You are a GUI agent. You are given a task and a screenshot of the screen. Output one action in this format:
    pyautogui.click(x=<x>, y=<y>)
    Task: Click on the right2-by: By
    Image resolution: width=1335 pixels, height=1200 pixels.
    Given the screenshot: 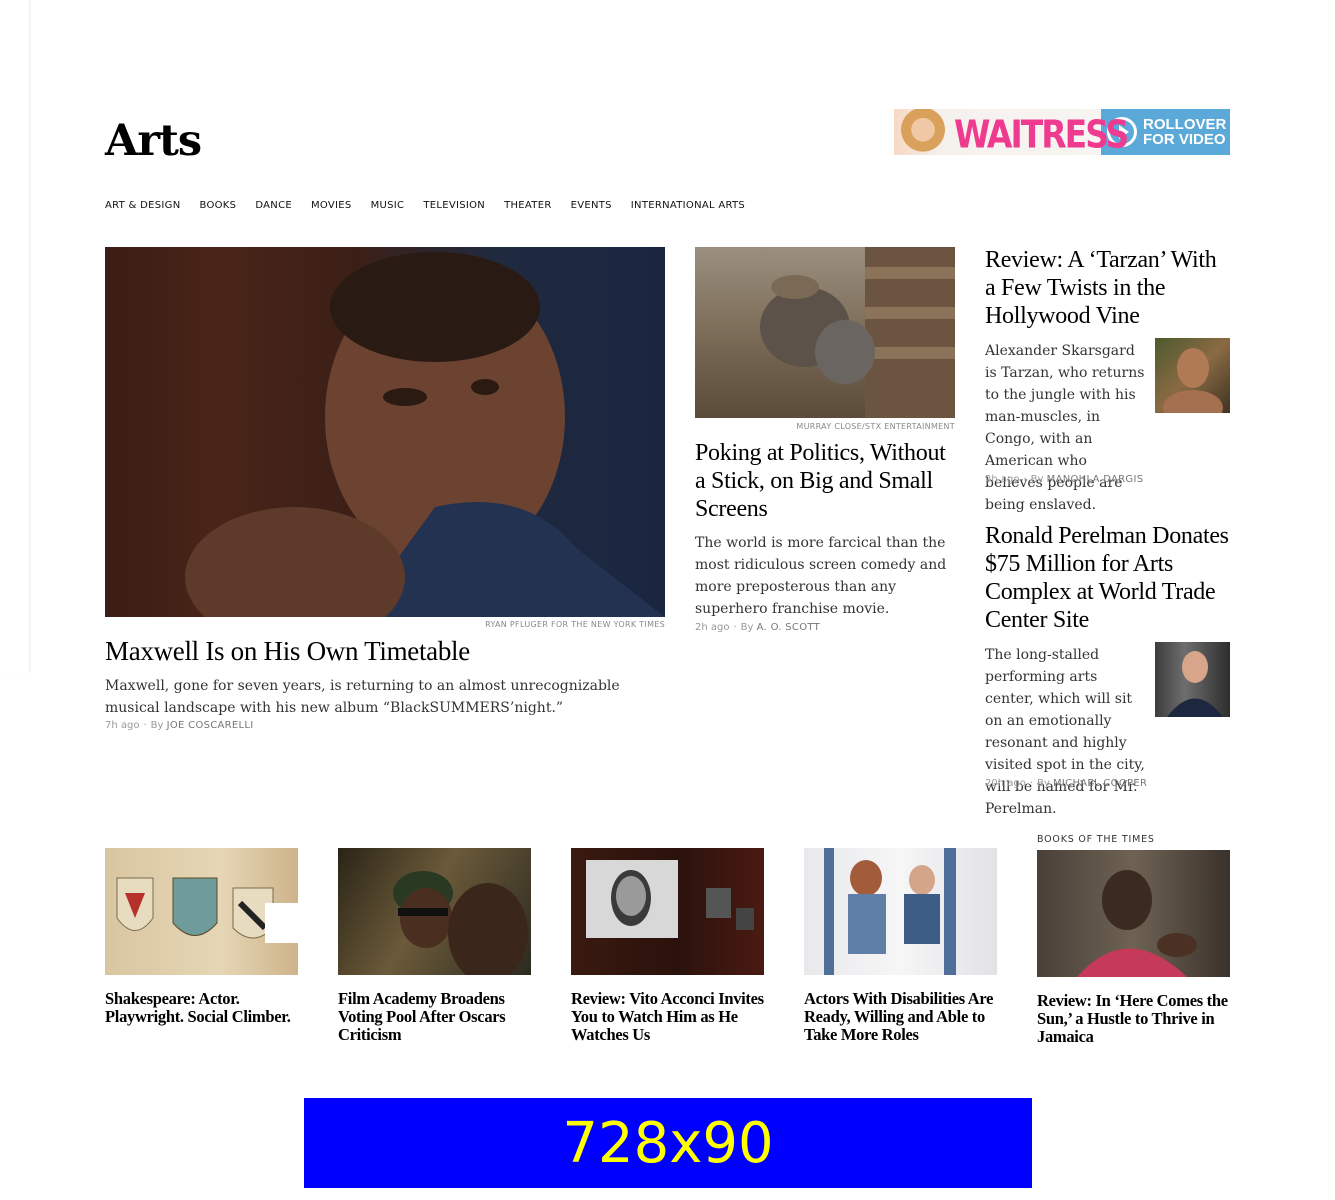 What is the action you would take?
    pyautogui.click(x=1043, y=783)
    